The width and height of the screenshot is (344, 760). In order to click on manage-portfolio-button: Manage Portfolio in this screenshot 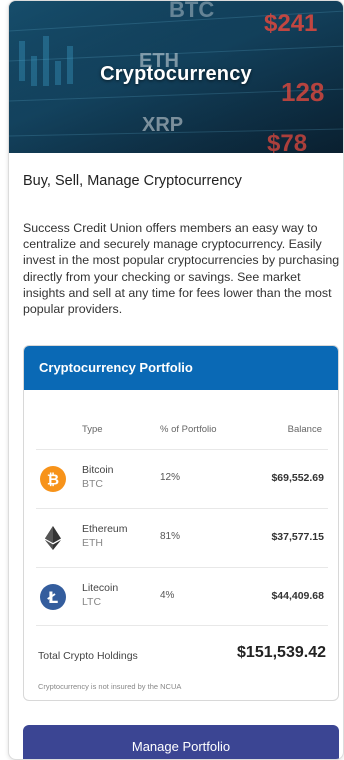, I will do `click(181, 742)`.